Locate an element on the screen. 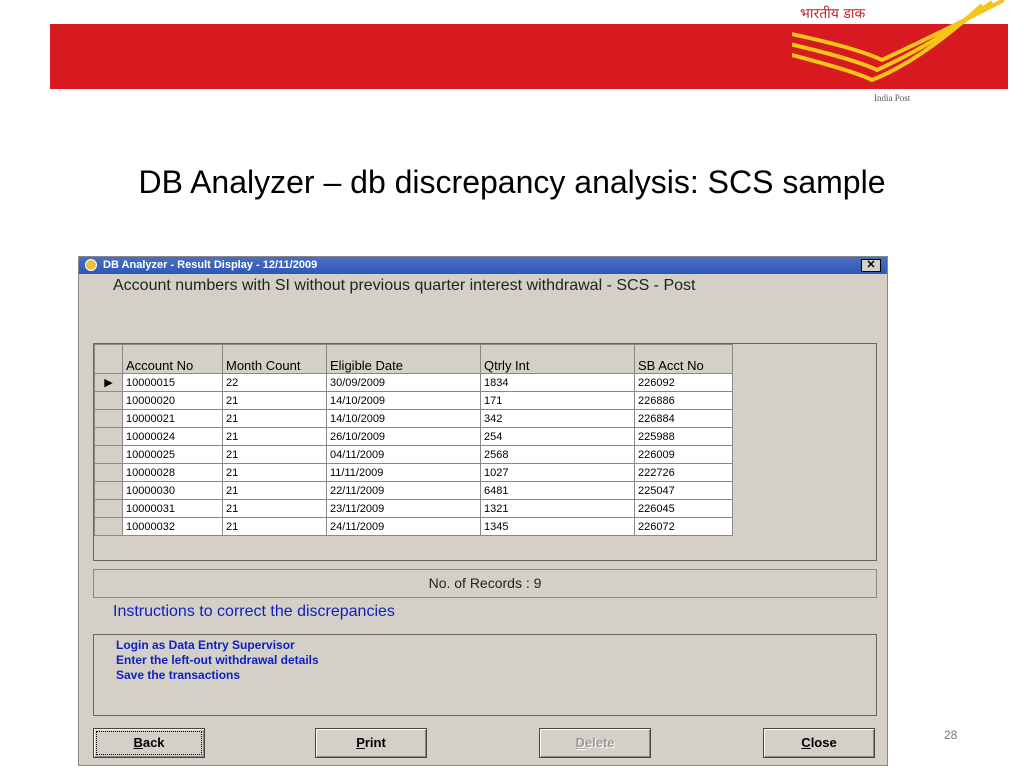 This screenshot has width=1024, height=768. table-row: 10000030 21 22/11/2009 6481 225047 is located at coordinates (413, 490).